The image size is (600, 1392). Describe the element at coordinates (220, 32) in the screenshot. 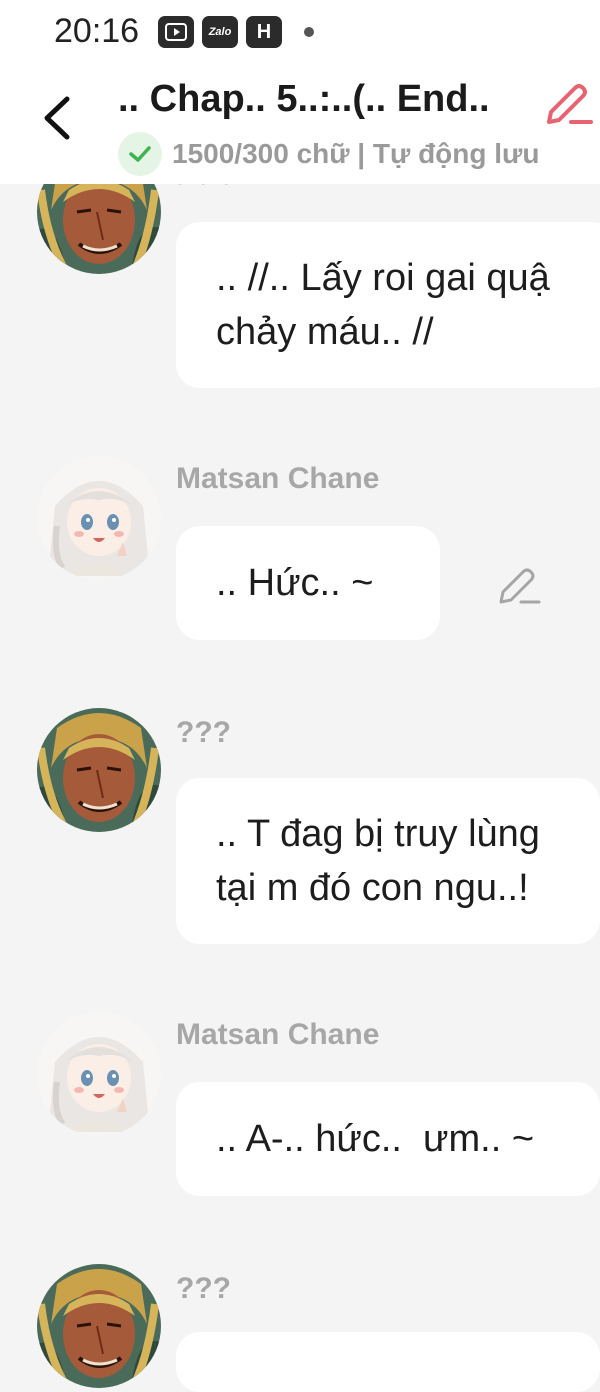

I see `zalo-icon: Zalo` at that location.